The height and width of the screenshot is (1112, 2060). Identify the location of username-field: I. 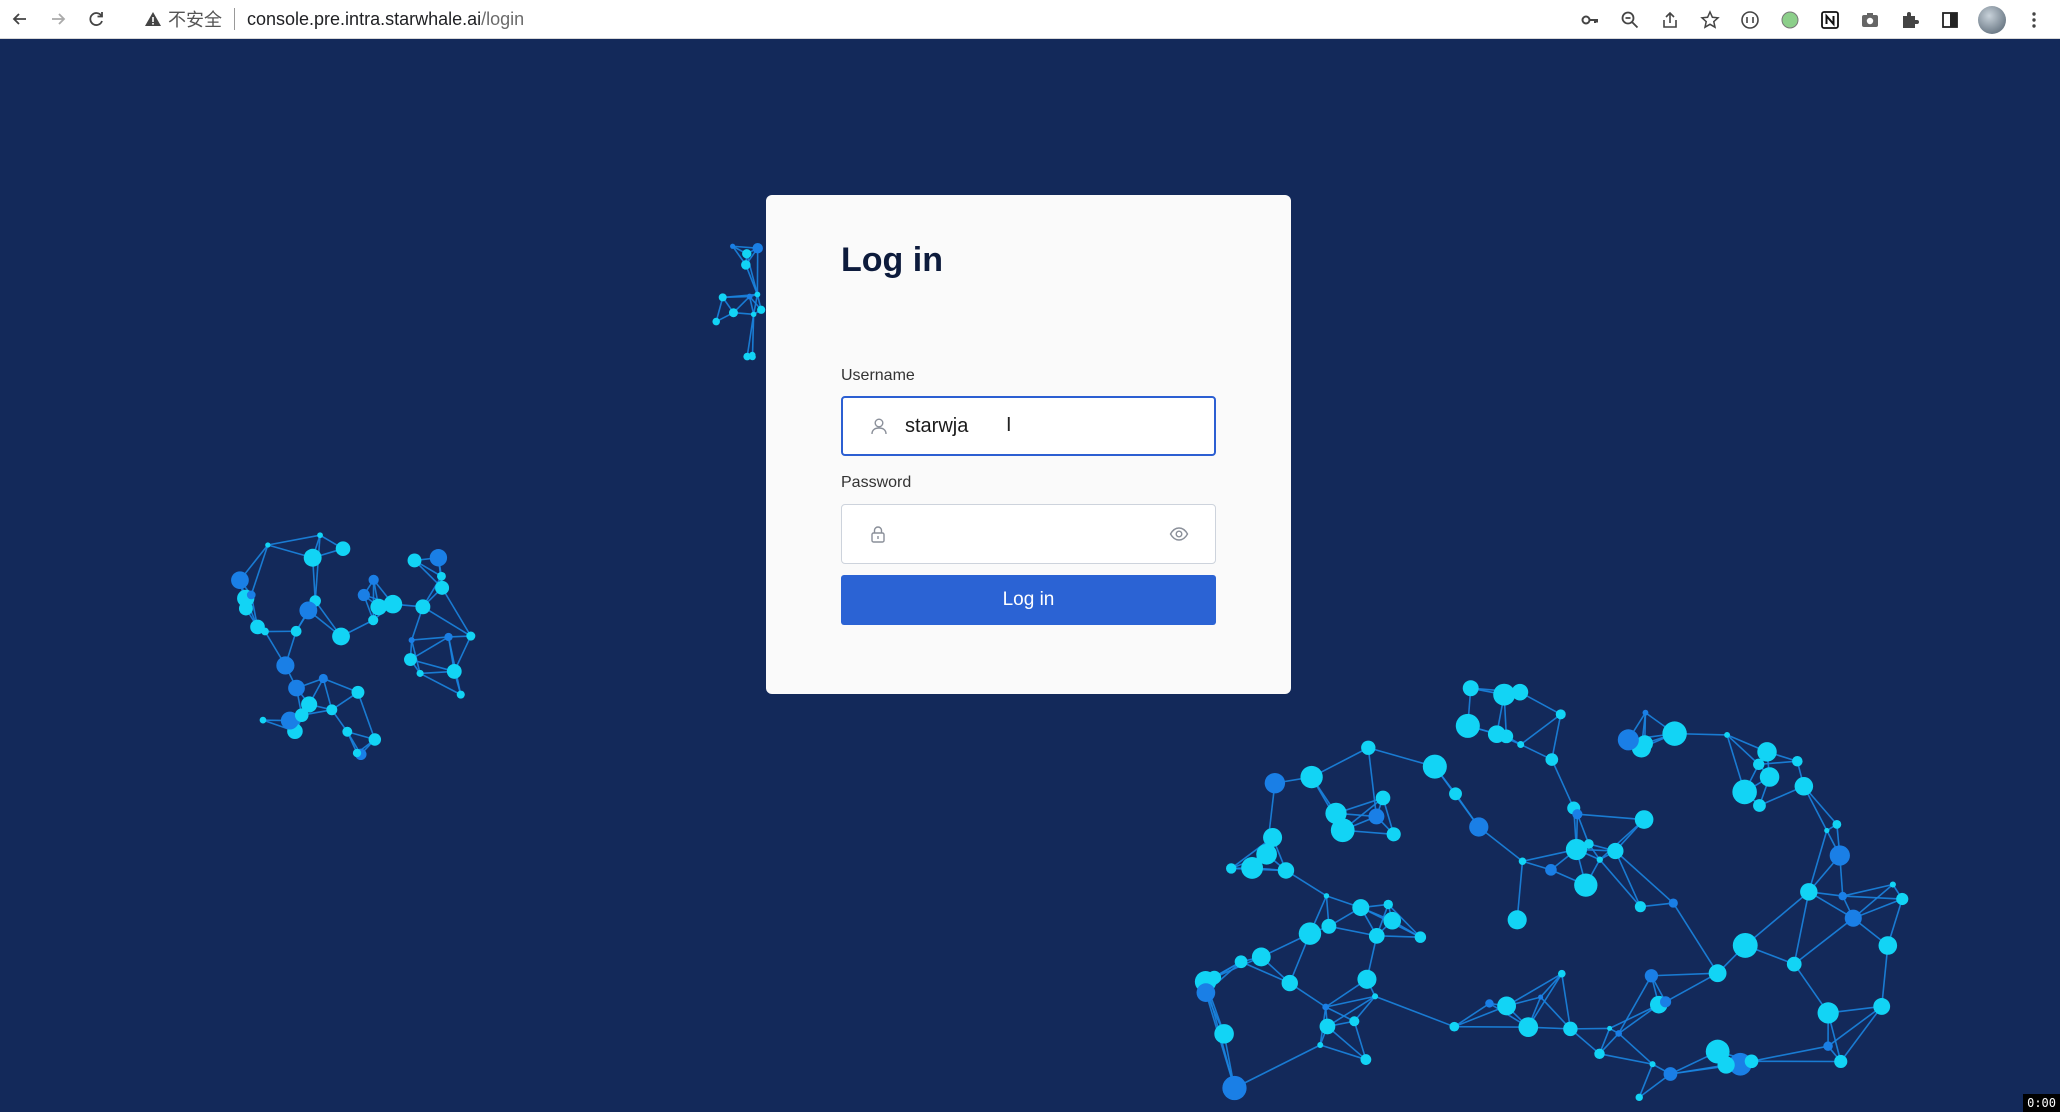
(1028, 426).